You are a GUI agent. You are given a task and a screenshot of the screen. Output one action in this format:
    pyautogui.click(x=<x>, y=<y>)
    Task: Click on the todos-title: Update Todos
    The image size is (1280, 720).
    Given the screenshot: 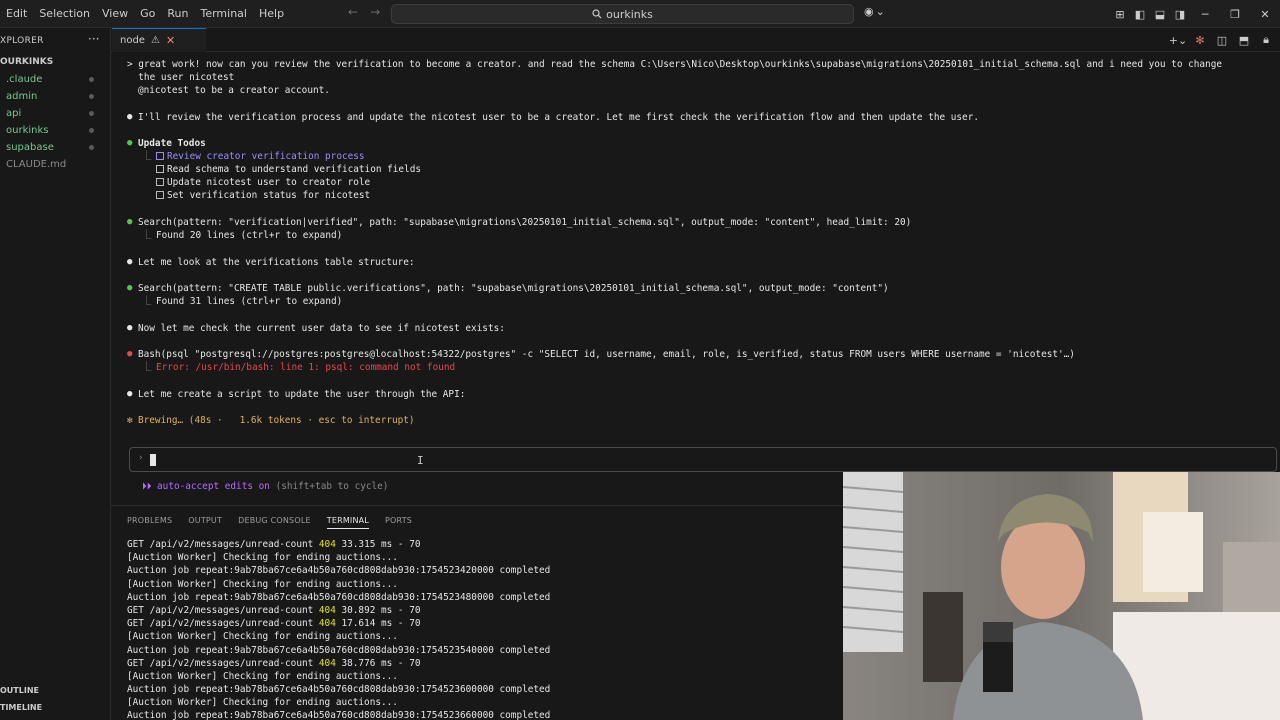 What is the action you would take?
    pyautogui.click(x=172, y=143)
    